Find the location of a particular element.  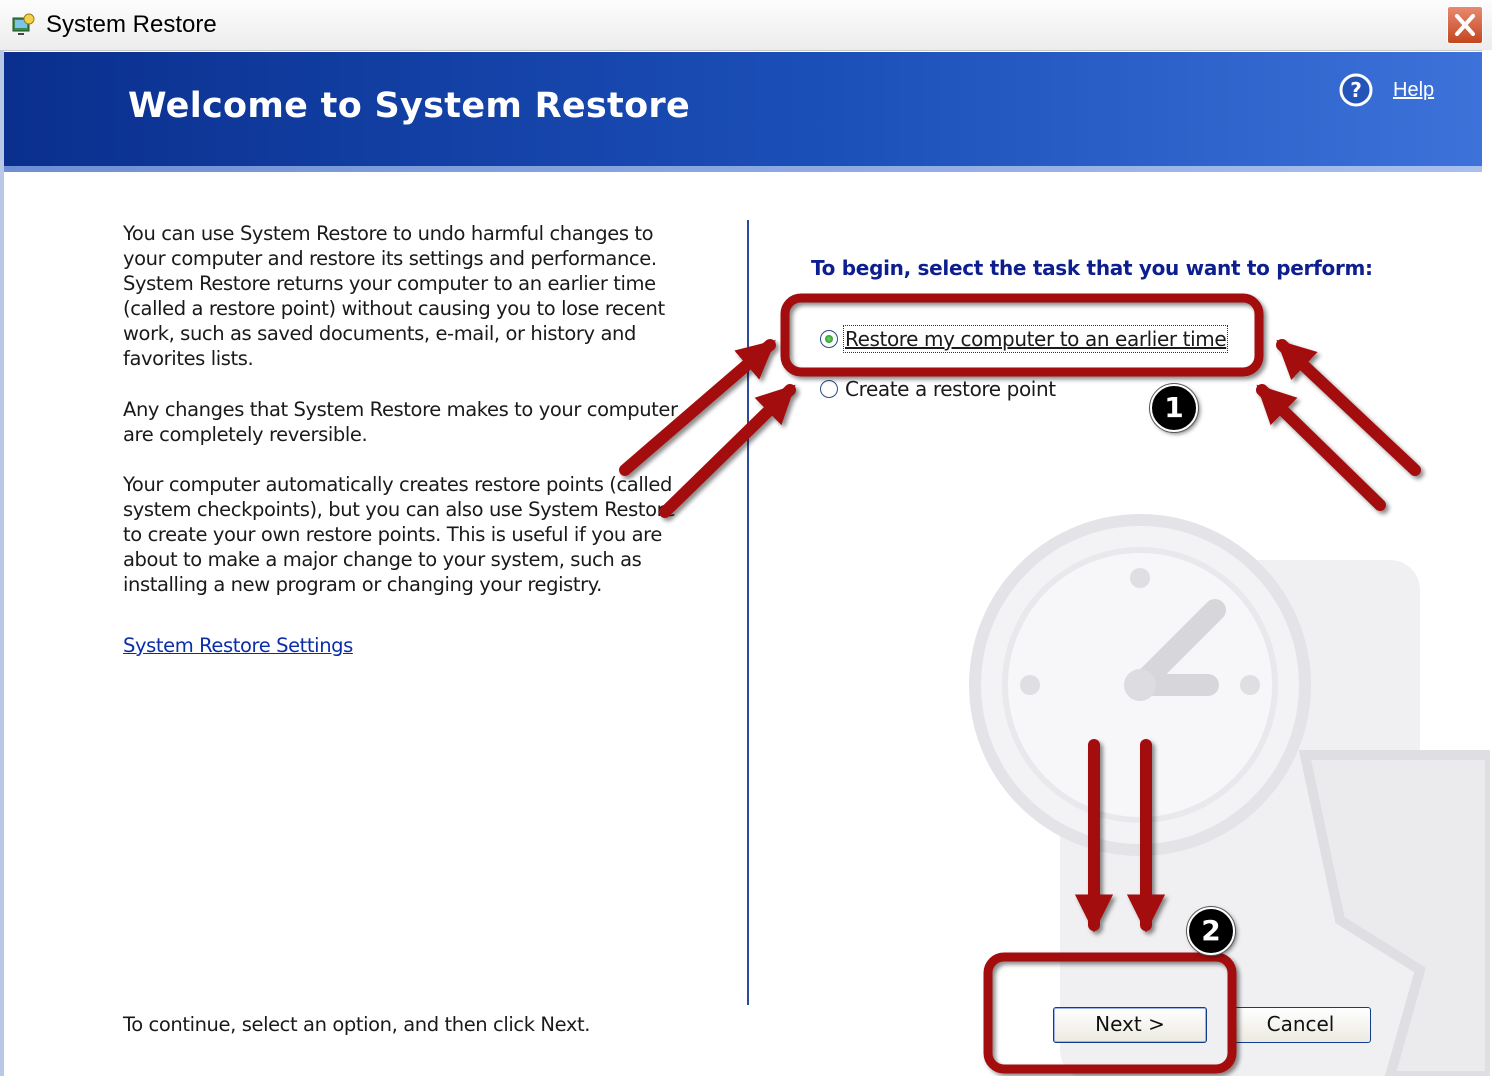

create-restore-point-label: Create a restore point is located at coordinates (950, 389).